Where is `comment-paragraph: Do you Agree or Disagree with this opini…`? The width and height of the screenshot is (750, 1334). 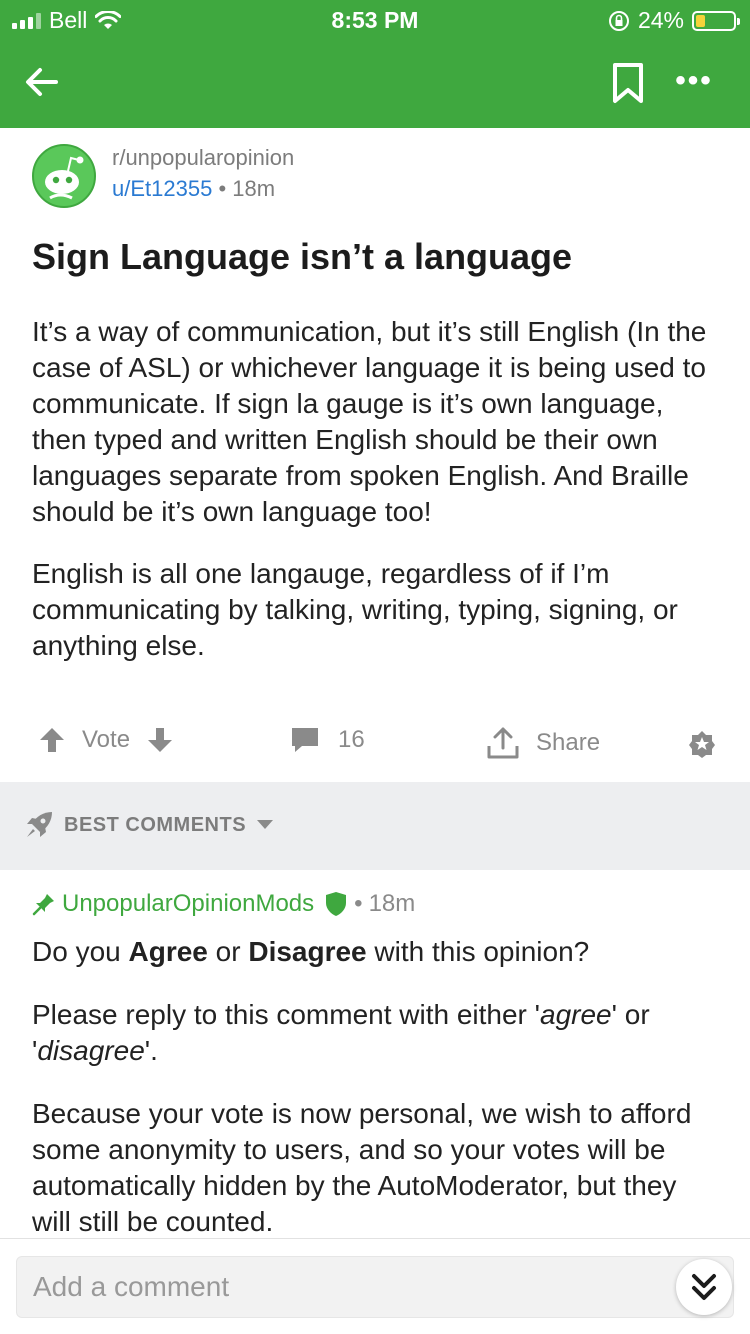 comment-paragraph: Do you Agree or Disagree with this opini… is located at coordinates (377, 952).